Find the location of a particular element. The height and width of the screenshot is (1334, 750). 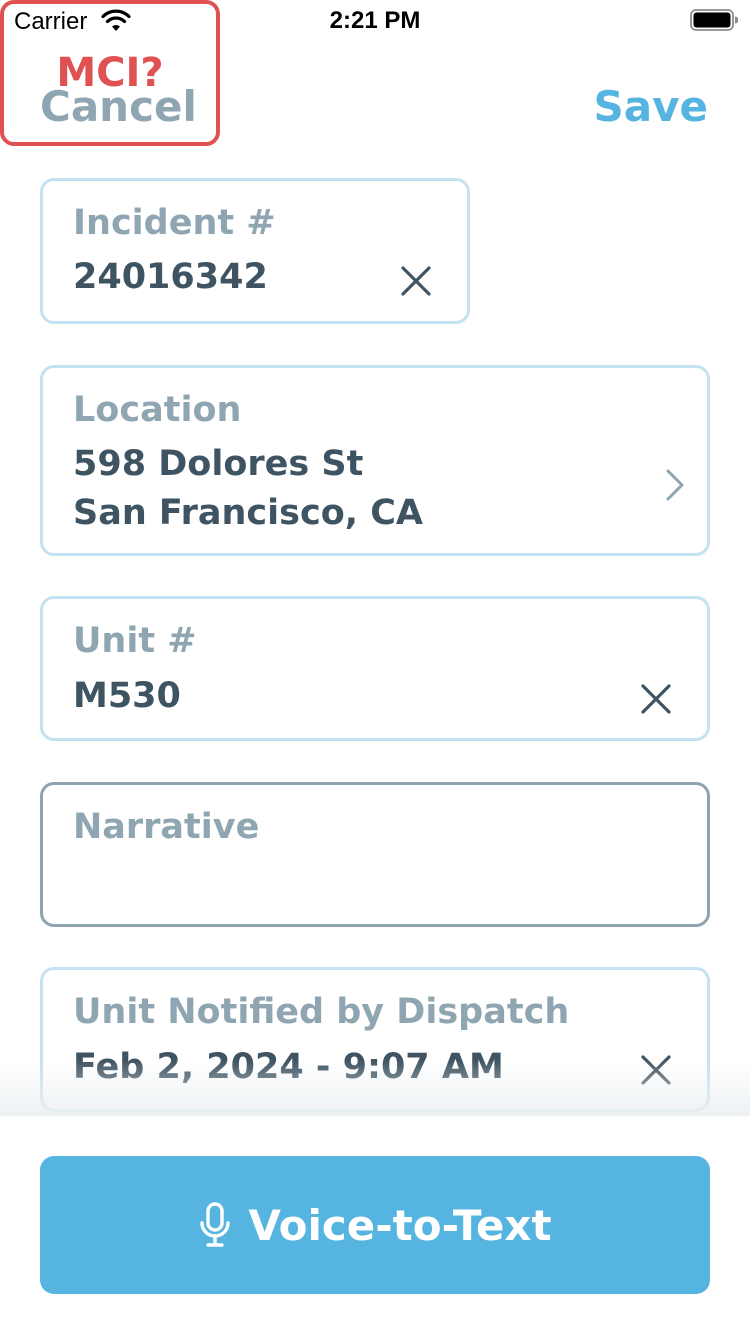

incident-number-label: Incident # is located at coordinates (174, 223).